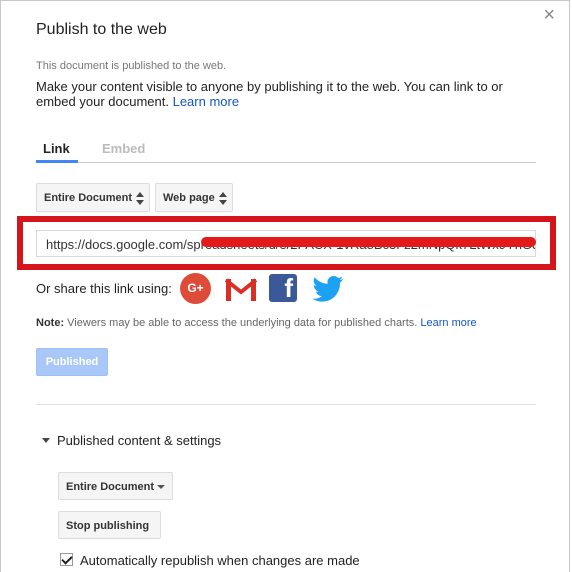  I want to click on twitter-icon, so click(328, 291).